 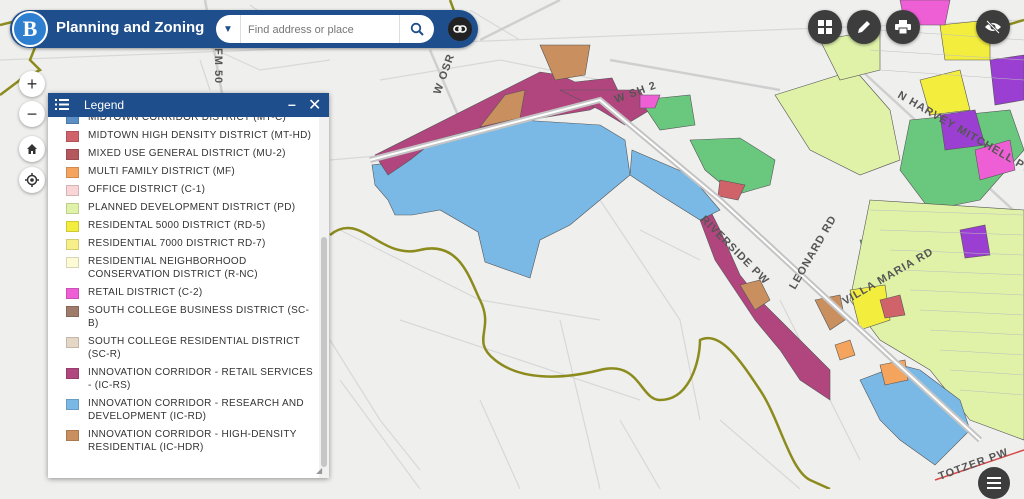 What do you see at coordinates (130, 27) in the screenshot?
I see `app-title: Planning and Zoning` at bounding box center [130, 27].